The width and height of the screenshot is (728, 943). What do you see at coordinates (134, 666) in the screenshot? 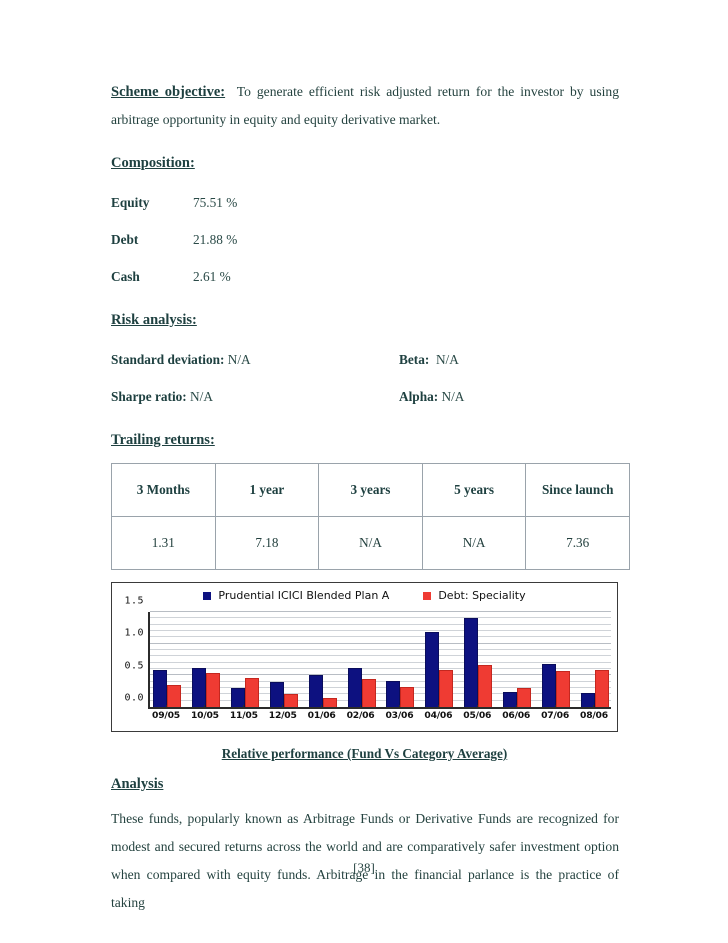
I see `y-axis-tick-label: 0.5` at bounding box center [134, 666].